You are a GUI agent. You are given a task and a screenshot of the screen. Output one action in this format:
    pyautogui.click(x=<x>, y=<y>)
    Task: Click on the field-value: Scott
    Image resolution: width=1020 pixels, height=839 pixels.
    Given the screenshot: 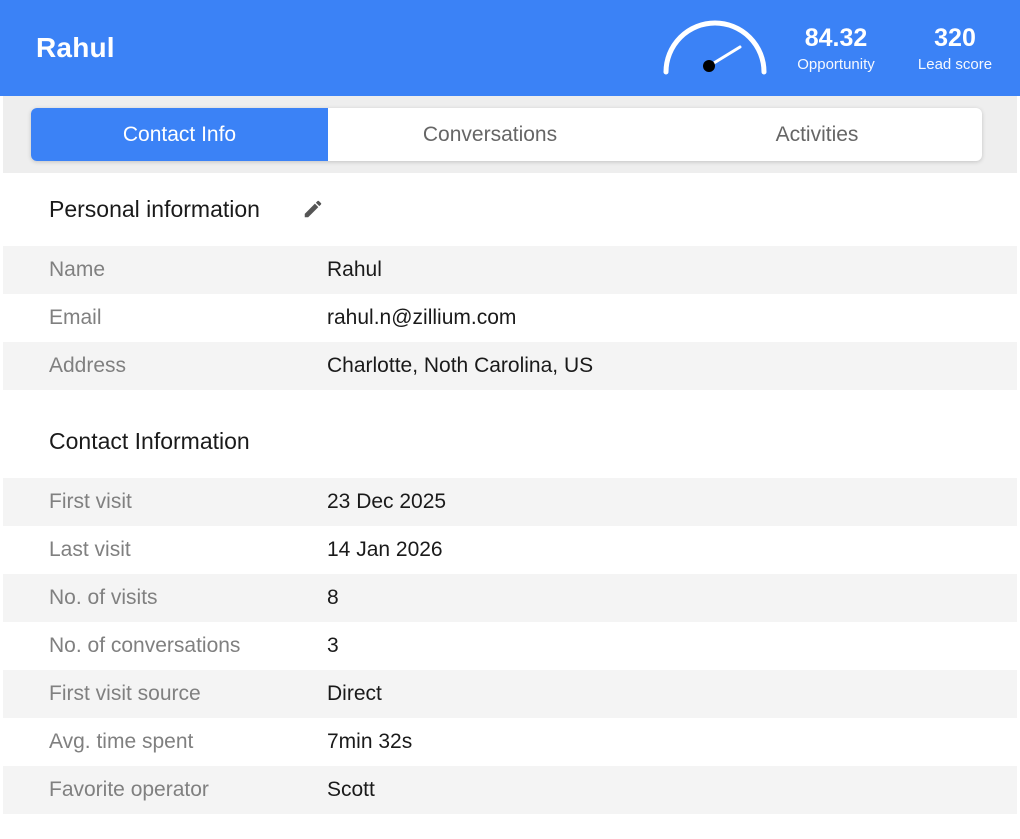 What is the action you would take?
    pyautogui.click(x=351, y=789)
    